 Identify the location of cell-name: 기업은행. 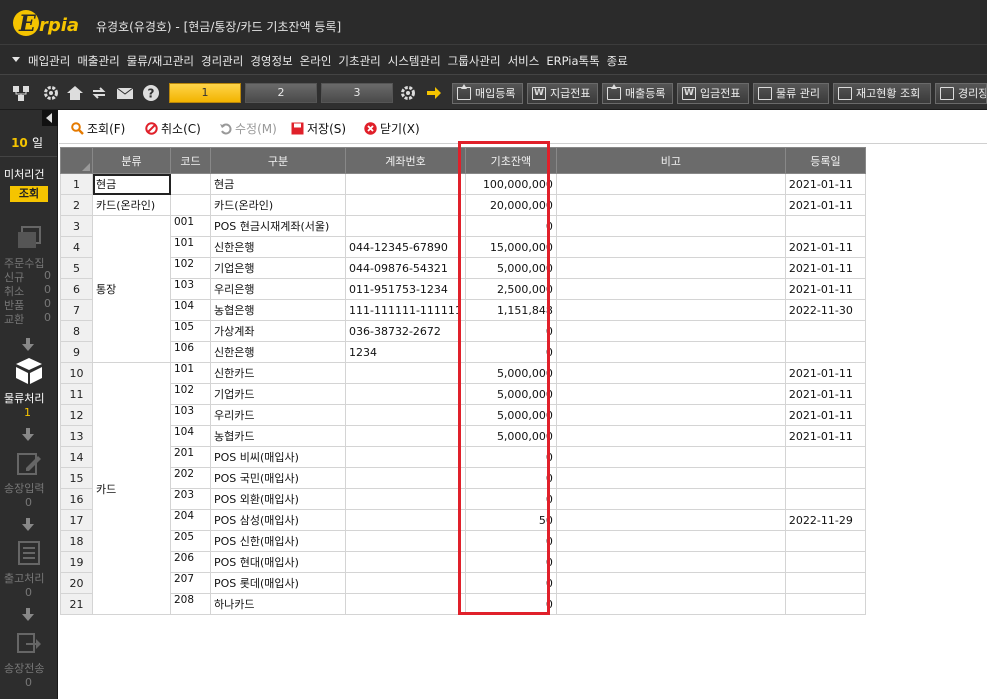
(278, 268).